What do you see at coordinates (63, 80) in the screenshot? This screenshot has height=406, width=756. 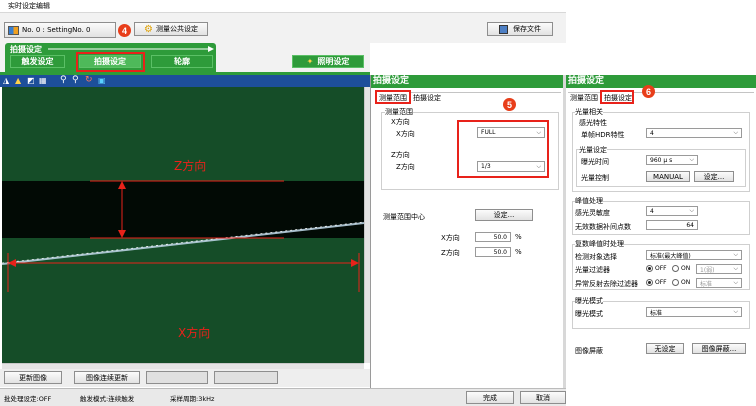 I see `zoom-in-icon: ⚲` at bounding box center [63, 80].